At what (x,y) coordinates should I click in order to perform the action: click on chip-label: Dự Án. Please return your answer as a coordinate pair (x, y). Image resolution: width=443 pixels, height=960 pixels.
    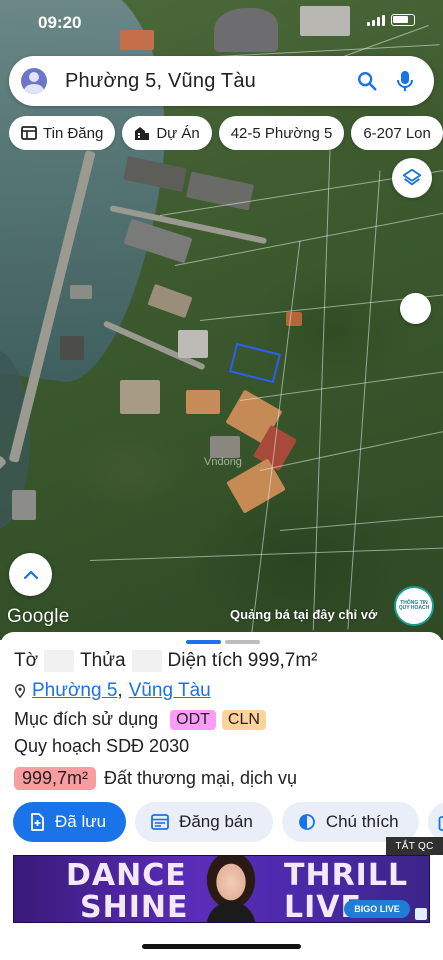
    Looking at the image, I should click on (178, 133).